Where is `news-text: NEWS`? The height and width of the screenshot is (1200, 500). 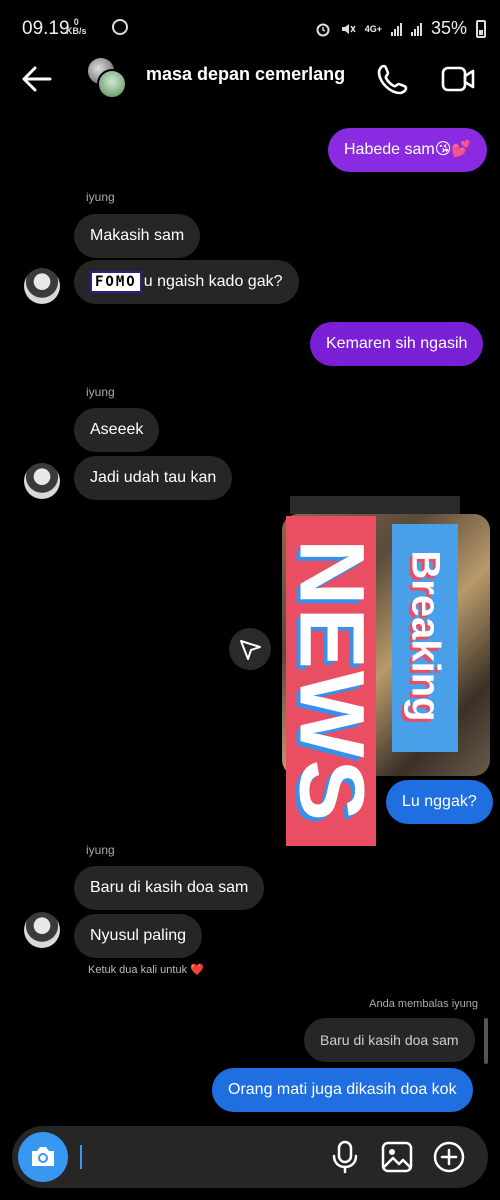
news-text: NEWS is located at coordinates (331, 681).